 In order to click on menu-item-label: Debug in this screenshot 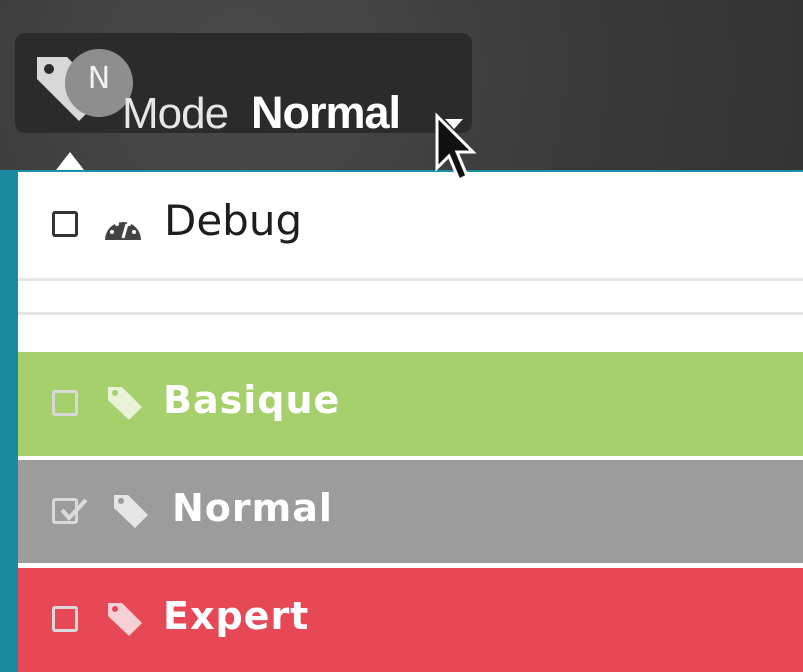, I will do `click(233, 220)`.